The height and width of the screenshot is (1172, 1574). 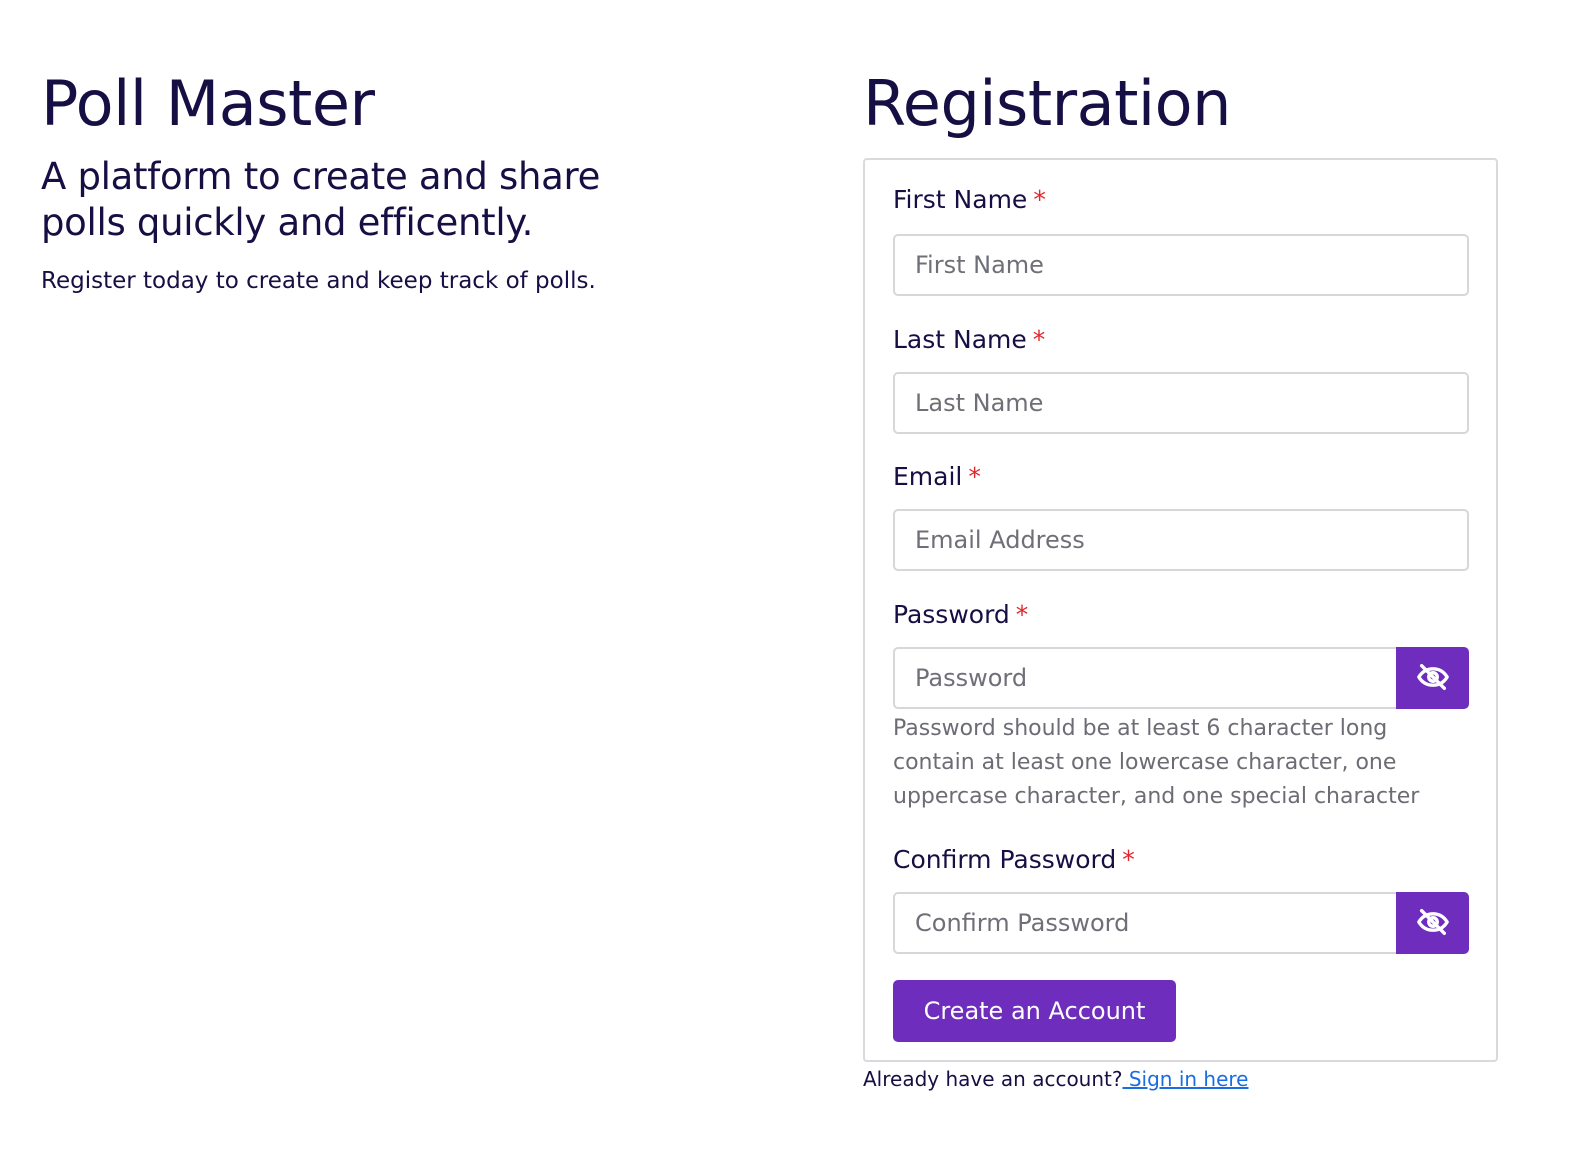 What do you see at coordinates (1145, 923) in the screenshot?
I see `confirm-password-input` at bounding box center [1145, 923].